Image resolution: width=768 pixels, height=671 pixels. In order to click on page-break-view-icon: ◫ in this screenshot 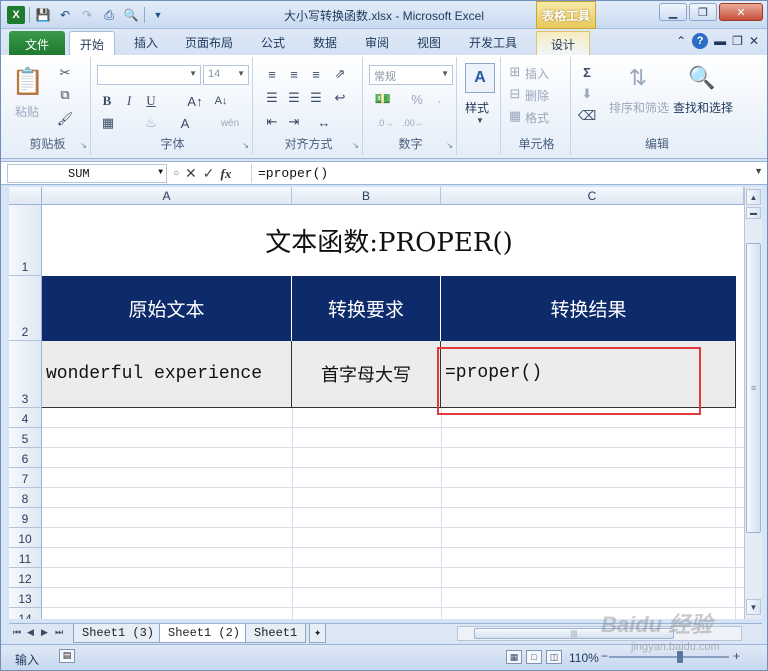, I will do `click(554, 657)`.